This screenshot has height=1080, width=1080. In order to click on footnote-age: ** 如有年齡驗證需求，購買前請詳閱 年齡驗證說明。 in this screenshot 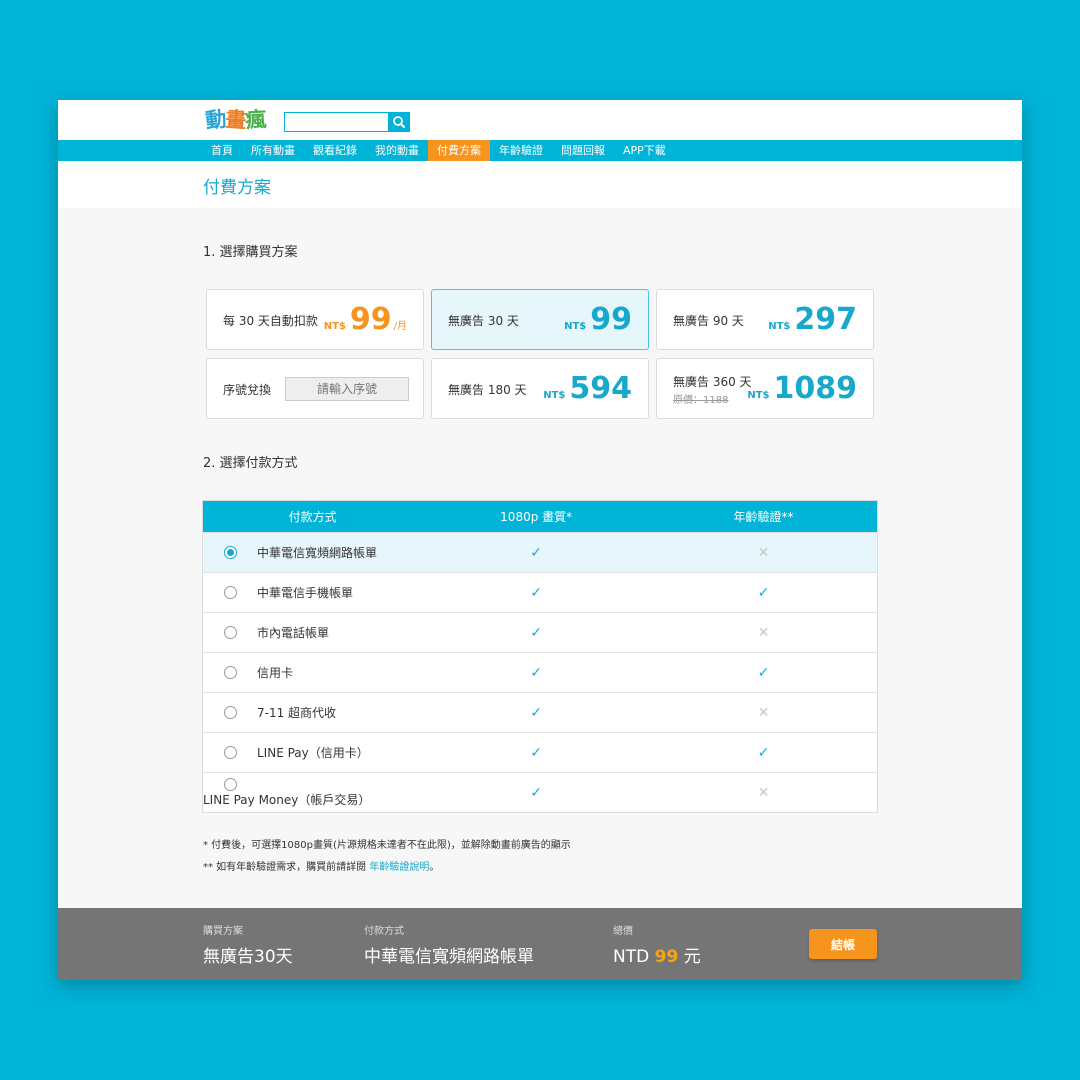, I will do `click(321, 865)`.